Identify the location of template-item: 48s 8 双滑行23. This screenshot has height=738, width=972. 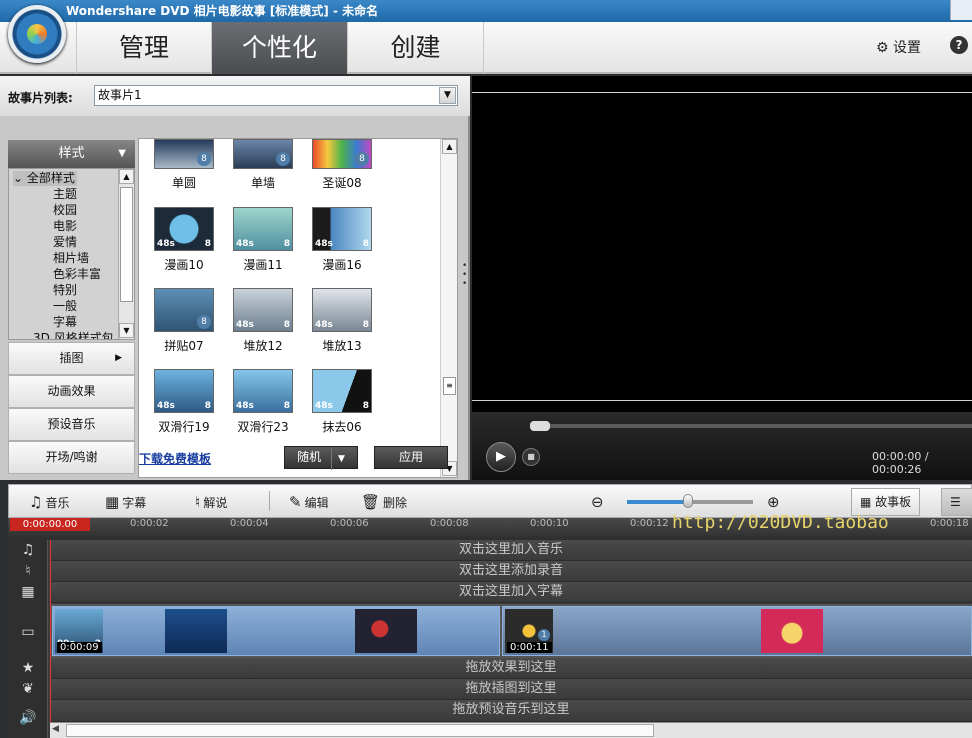
(263, 409).